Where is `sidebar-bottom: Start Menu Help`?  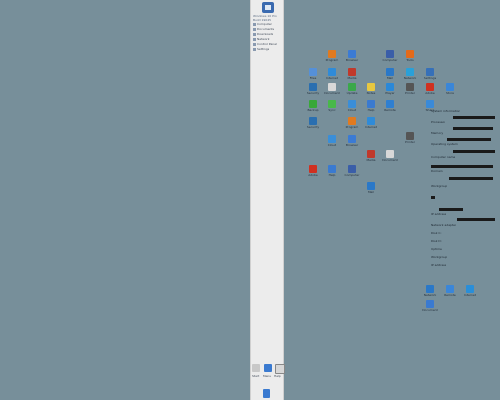
sidebar-bottom: Start Menu Help is located at coordinates (268, 373).